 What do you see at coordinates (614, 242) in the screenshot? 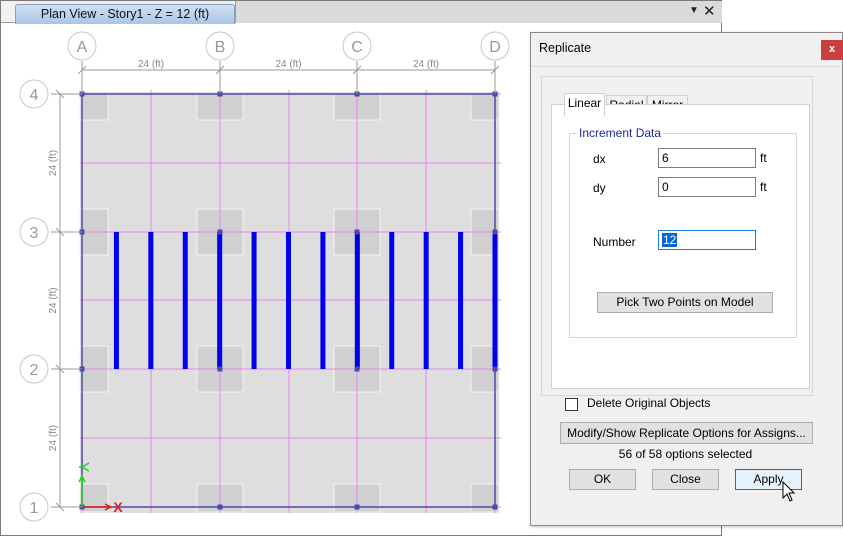
I see `number-label: Number` at bounding box center [614, 242].